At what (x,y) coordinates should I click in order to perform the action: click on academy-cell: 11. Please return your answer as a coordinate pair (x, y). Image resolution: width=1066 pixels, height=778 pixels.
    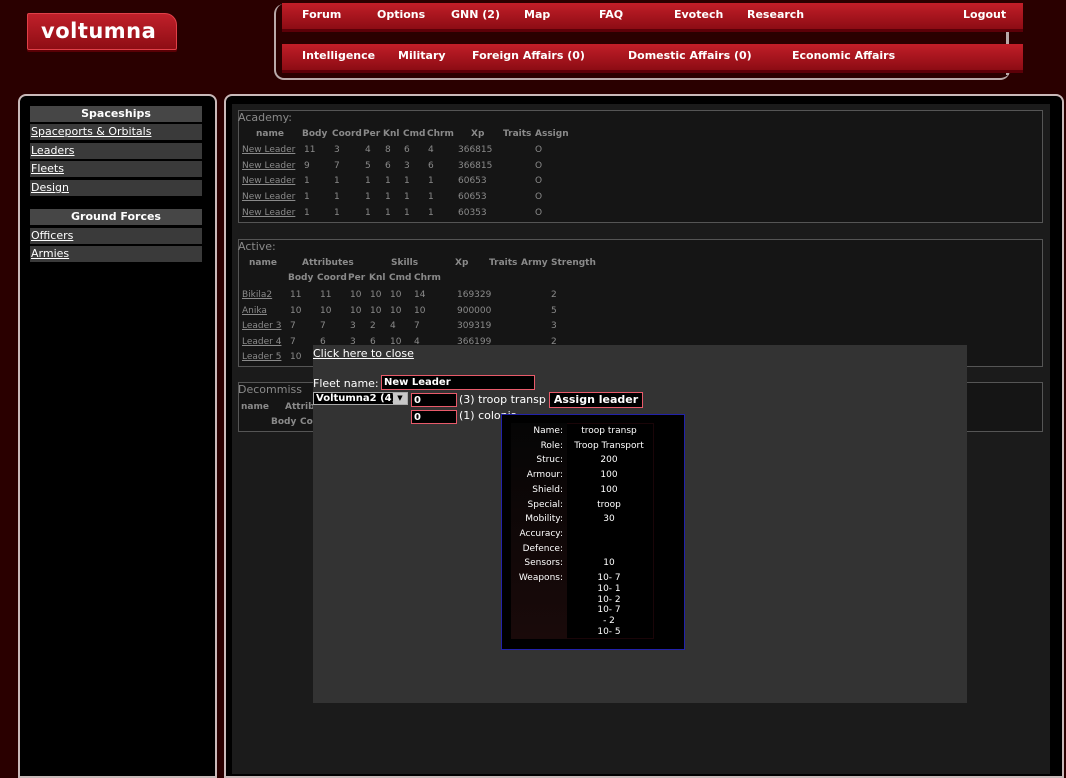
    Looking at the image, I should click on (310, 150).